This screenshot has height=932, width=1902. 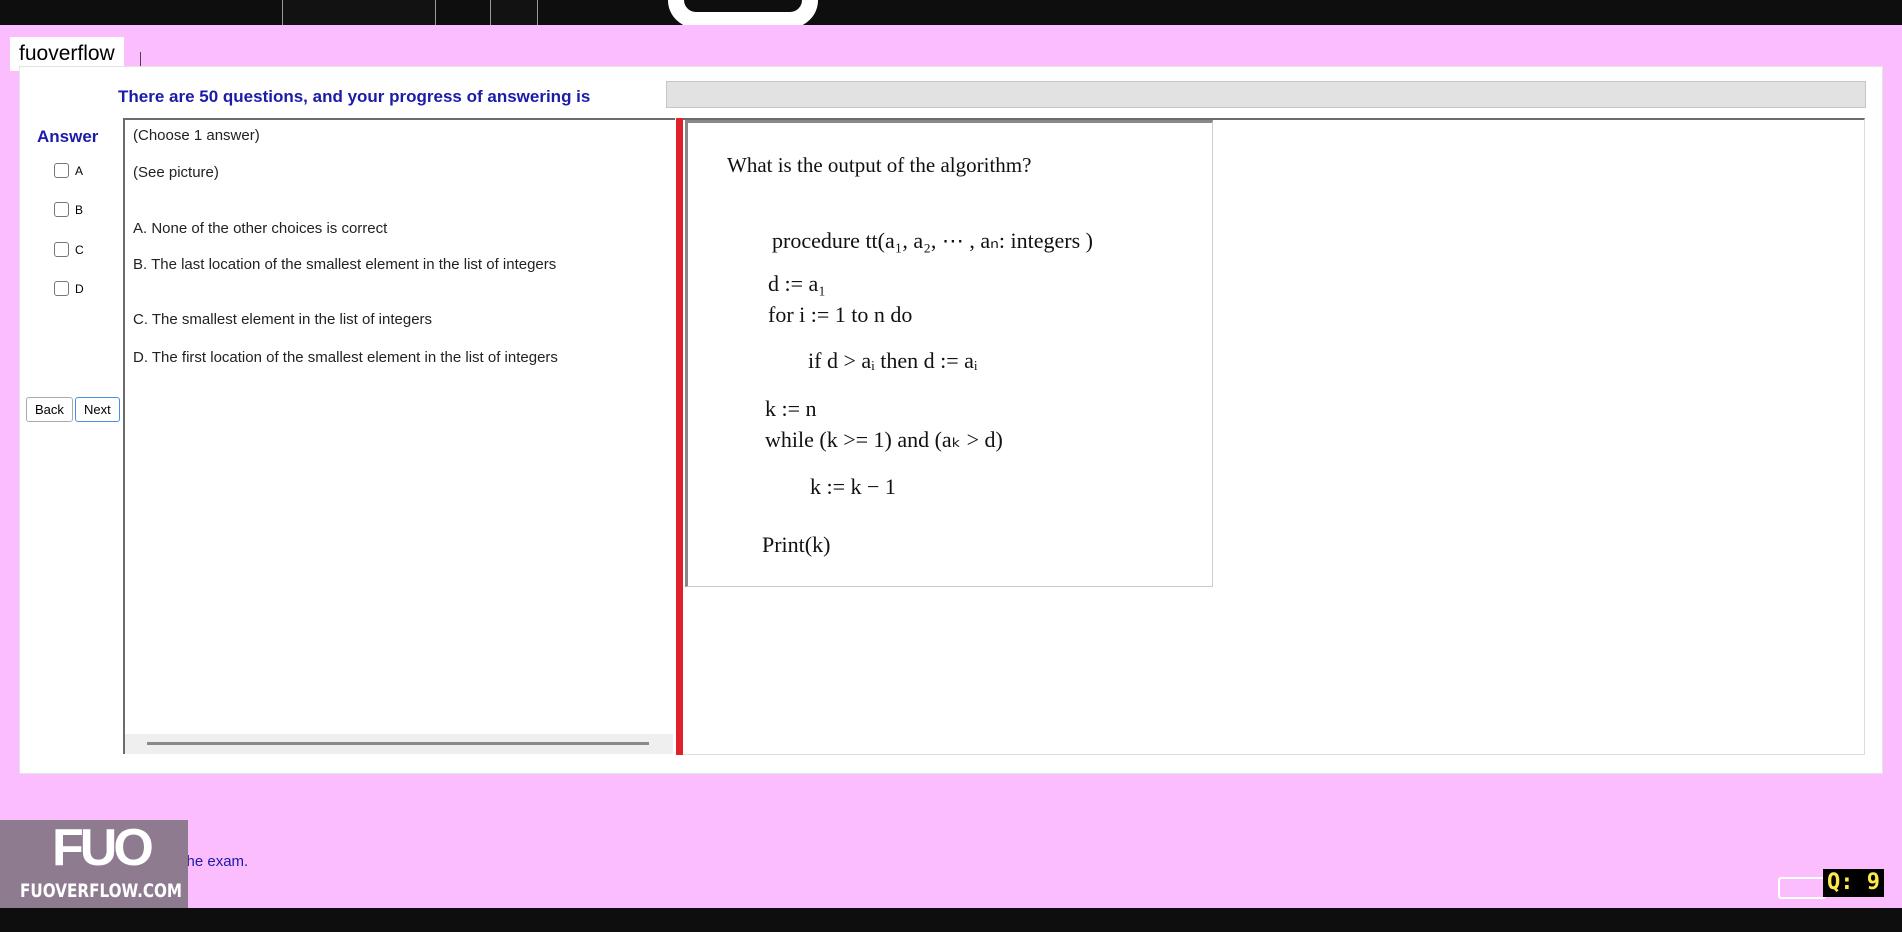 What do you see at coordinates (61, 209) in the screenshot?
I see `checkbox-b` at bounding box center [61, 209].